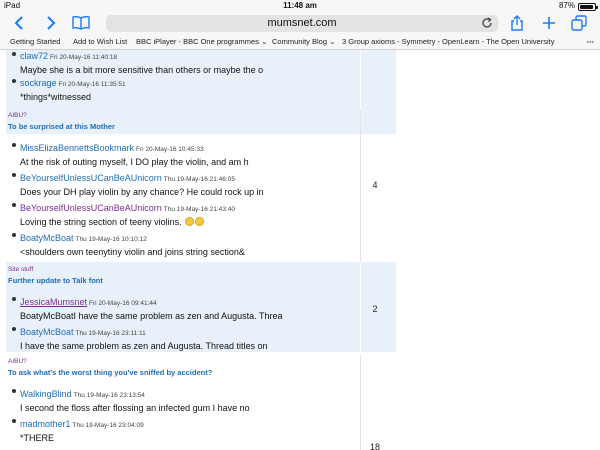 The width and height of the screenshot is (600, 450). Describe the element at coordinates (549, 23) in the screenshot. I see `new-tab-icon` at that location.